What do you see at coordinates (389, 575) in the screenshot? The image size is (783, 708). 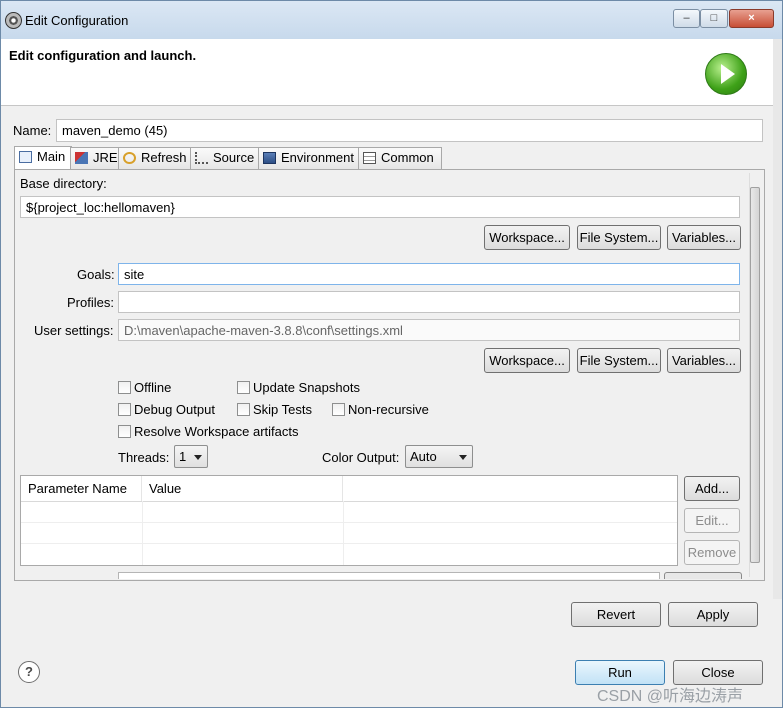 I see `clipped-input-partial` at bounding box center [389, 575].